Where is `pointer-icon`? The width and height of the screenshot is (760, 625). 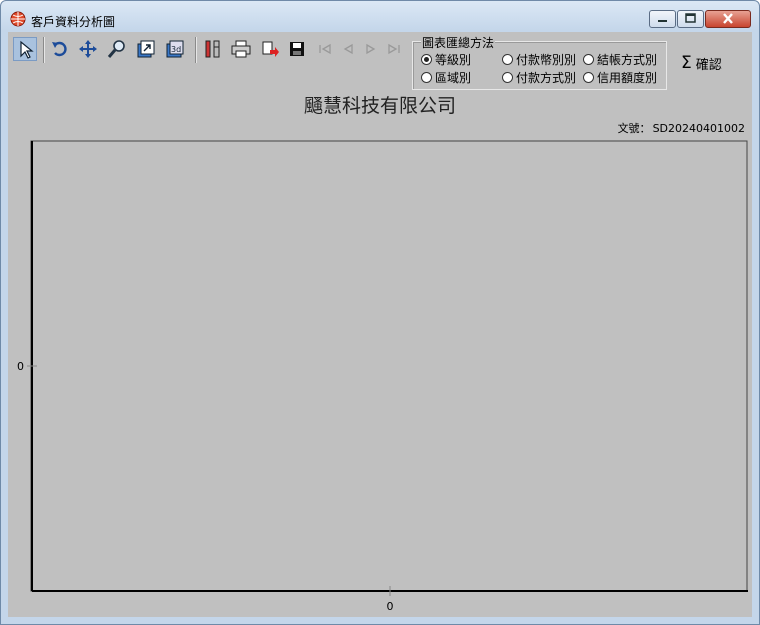 pointer-icon is located at coordinates (27, 49).